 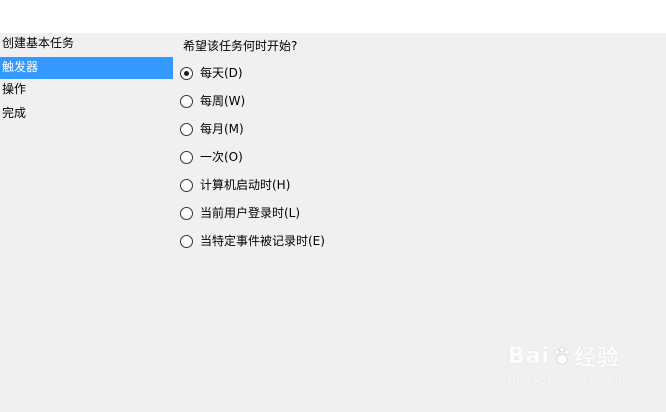 I want to click on option-computer-startup: 计算机启动时(H), so click(x=252, y=192).